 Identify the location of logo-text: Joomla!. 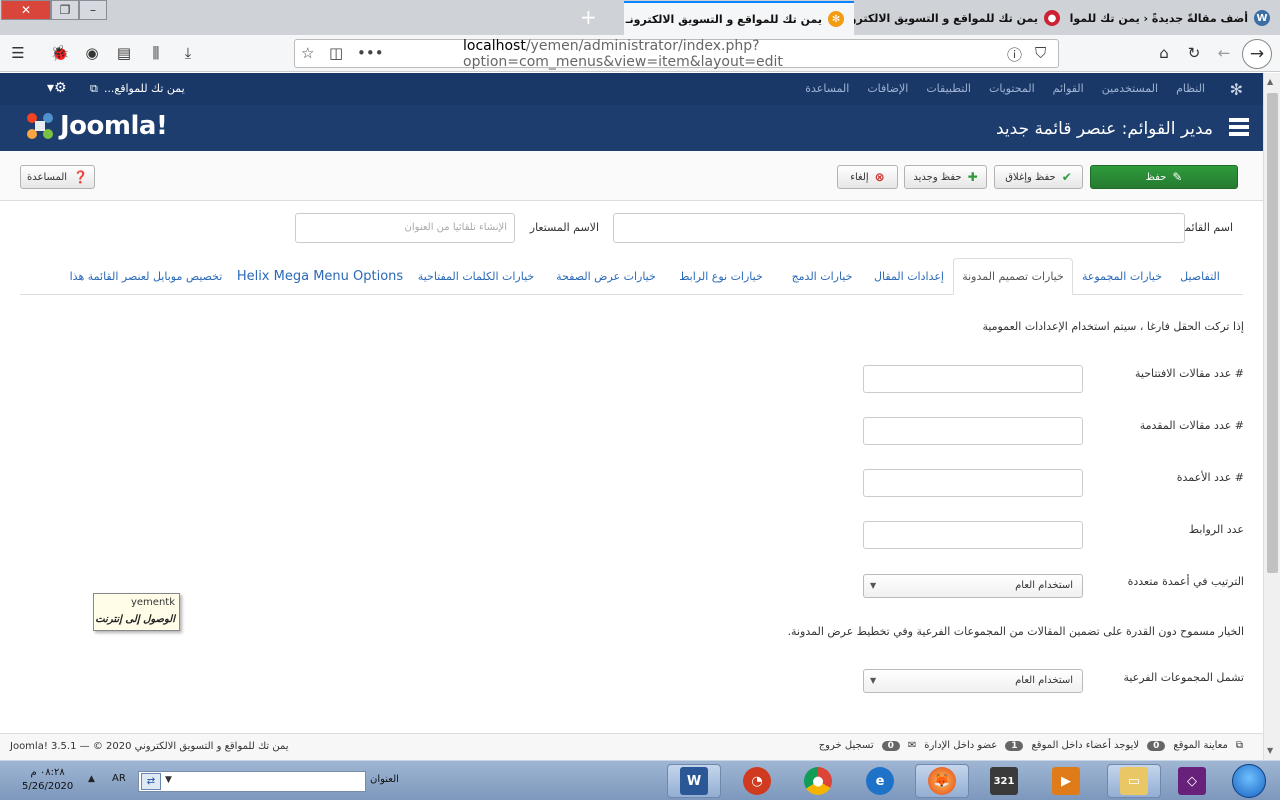
(114, 126).